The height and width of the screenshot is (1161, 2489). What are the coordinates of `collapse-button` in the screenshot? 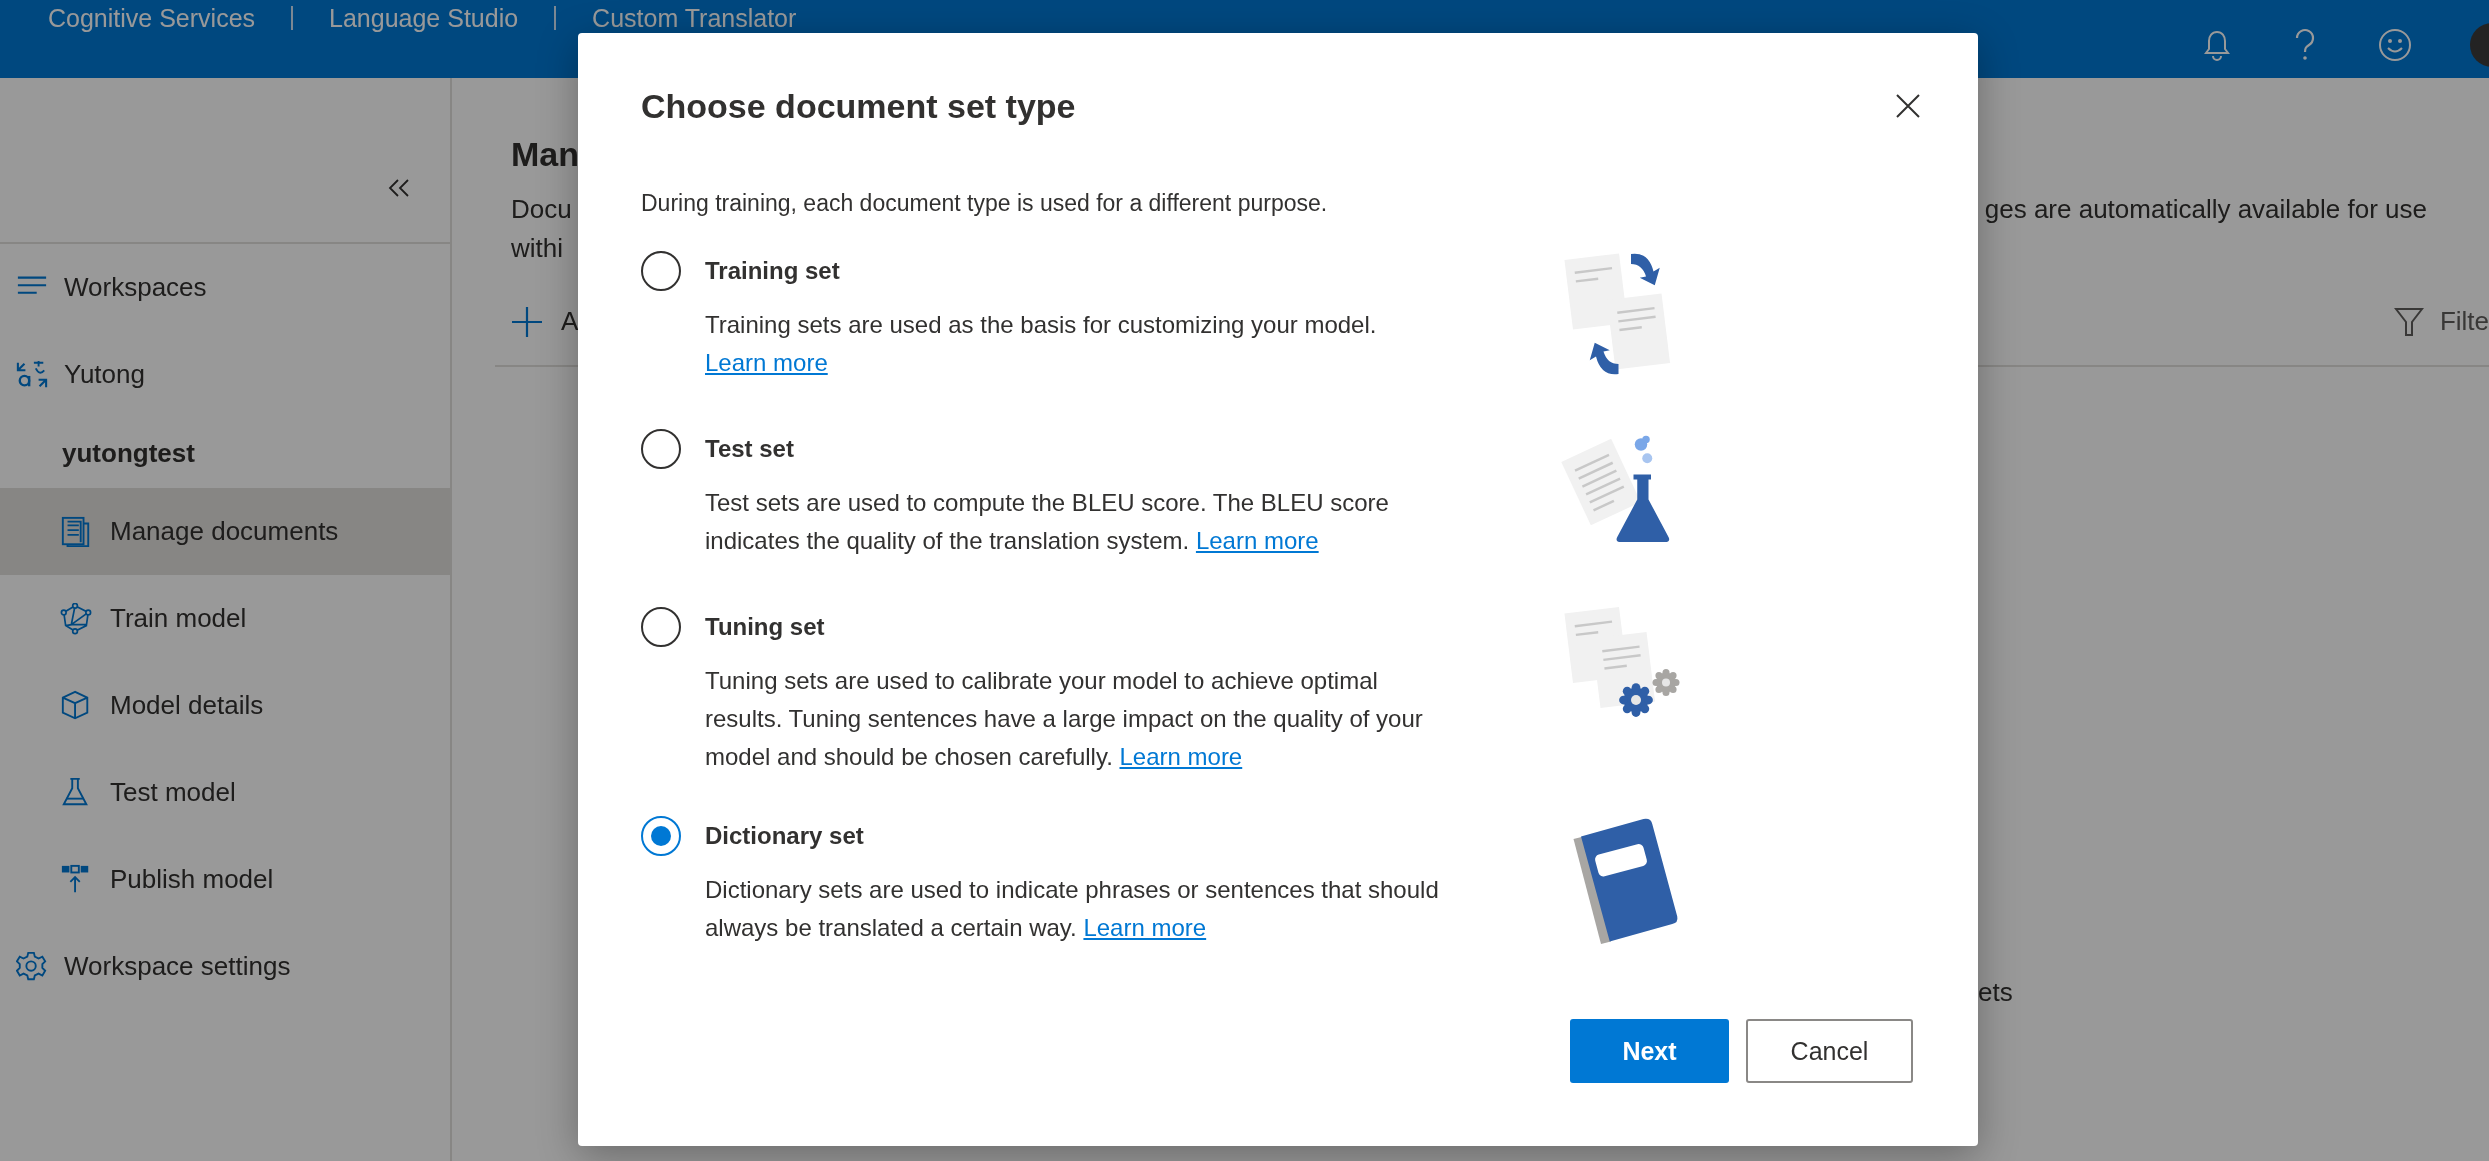 It's located at (399, 188).